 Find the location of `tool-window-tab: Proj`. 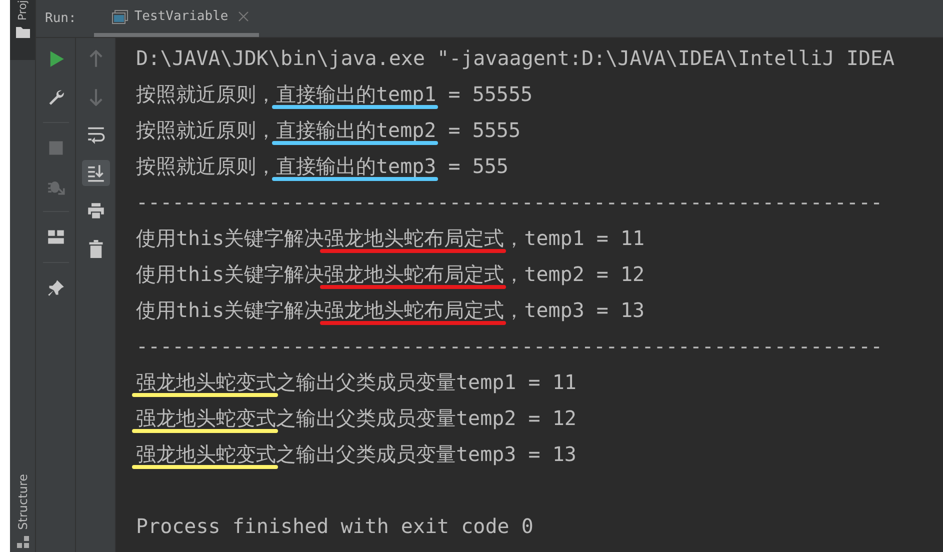

tool-window-tab: Proj is located at coordinates (22, 30).